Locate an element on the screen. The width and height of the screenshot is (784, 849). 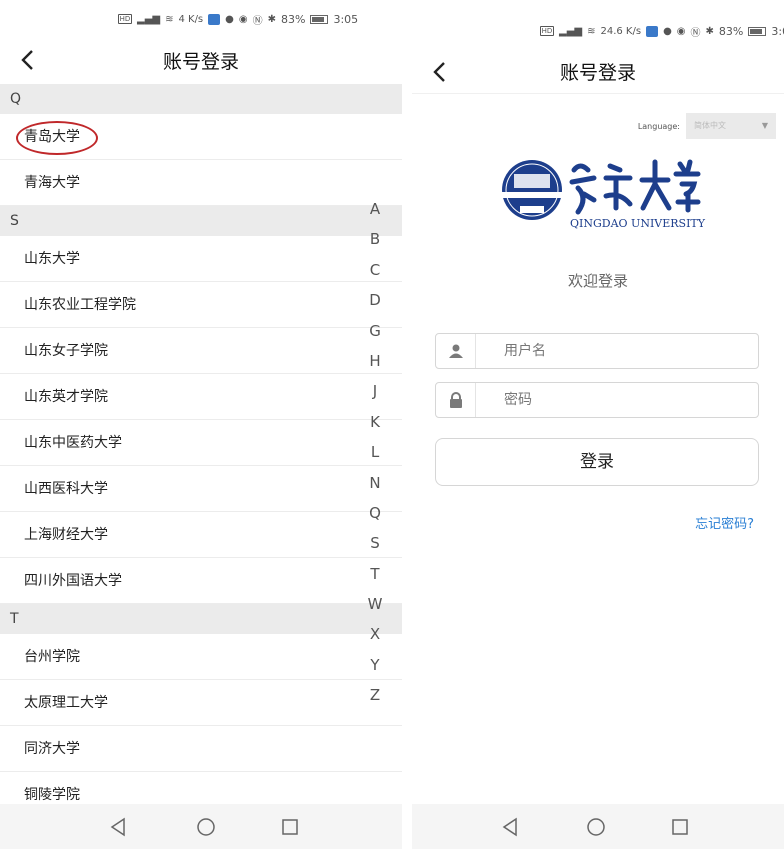
login-button: 登录 is located at coordinates (597, 462).